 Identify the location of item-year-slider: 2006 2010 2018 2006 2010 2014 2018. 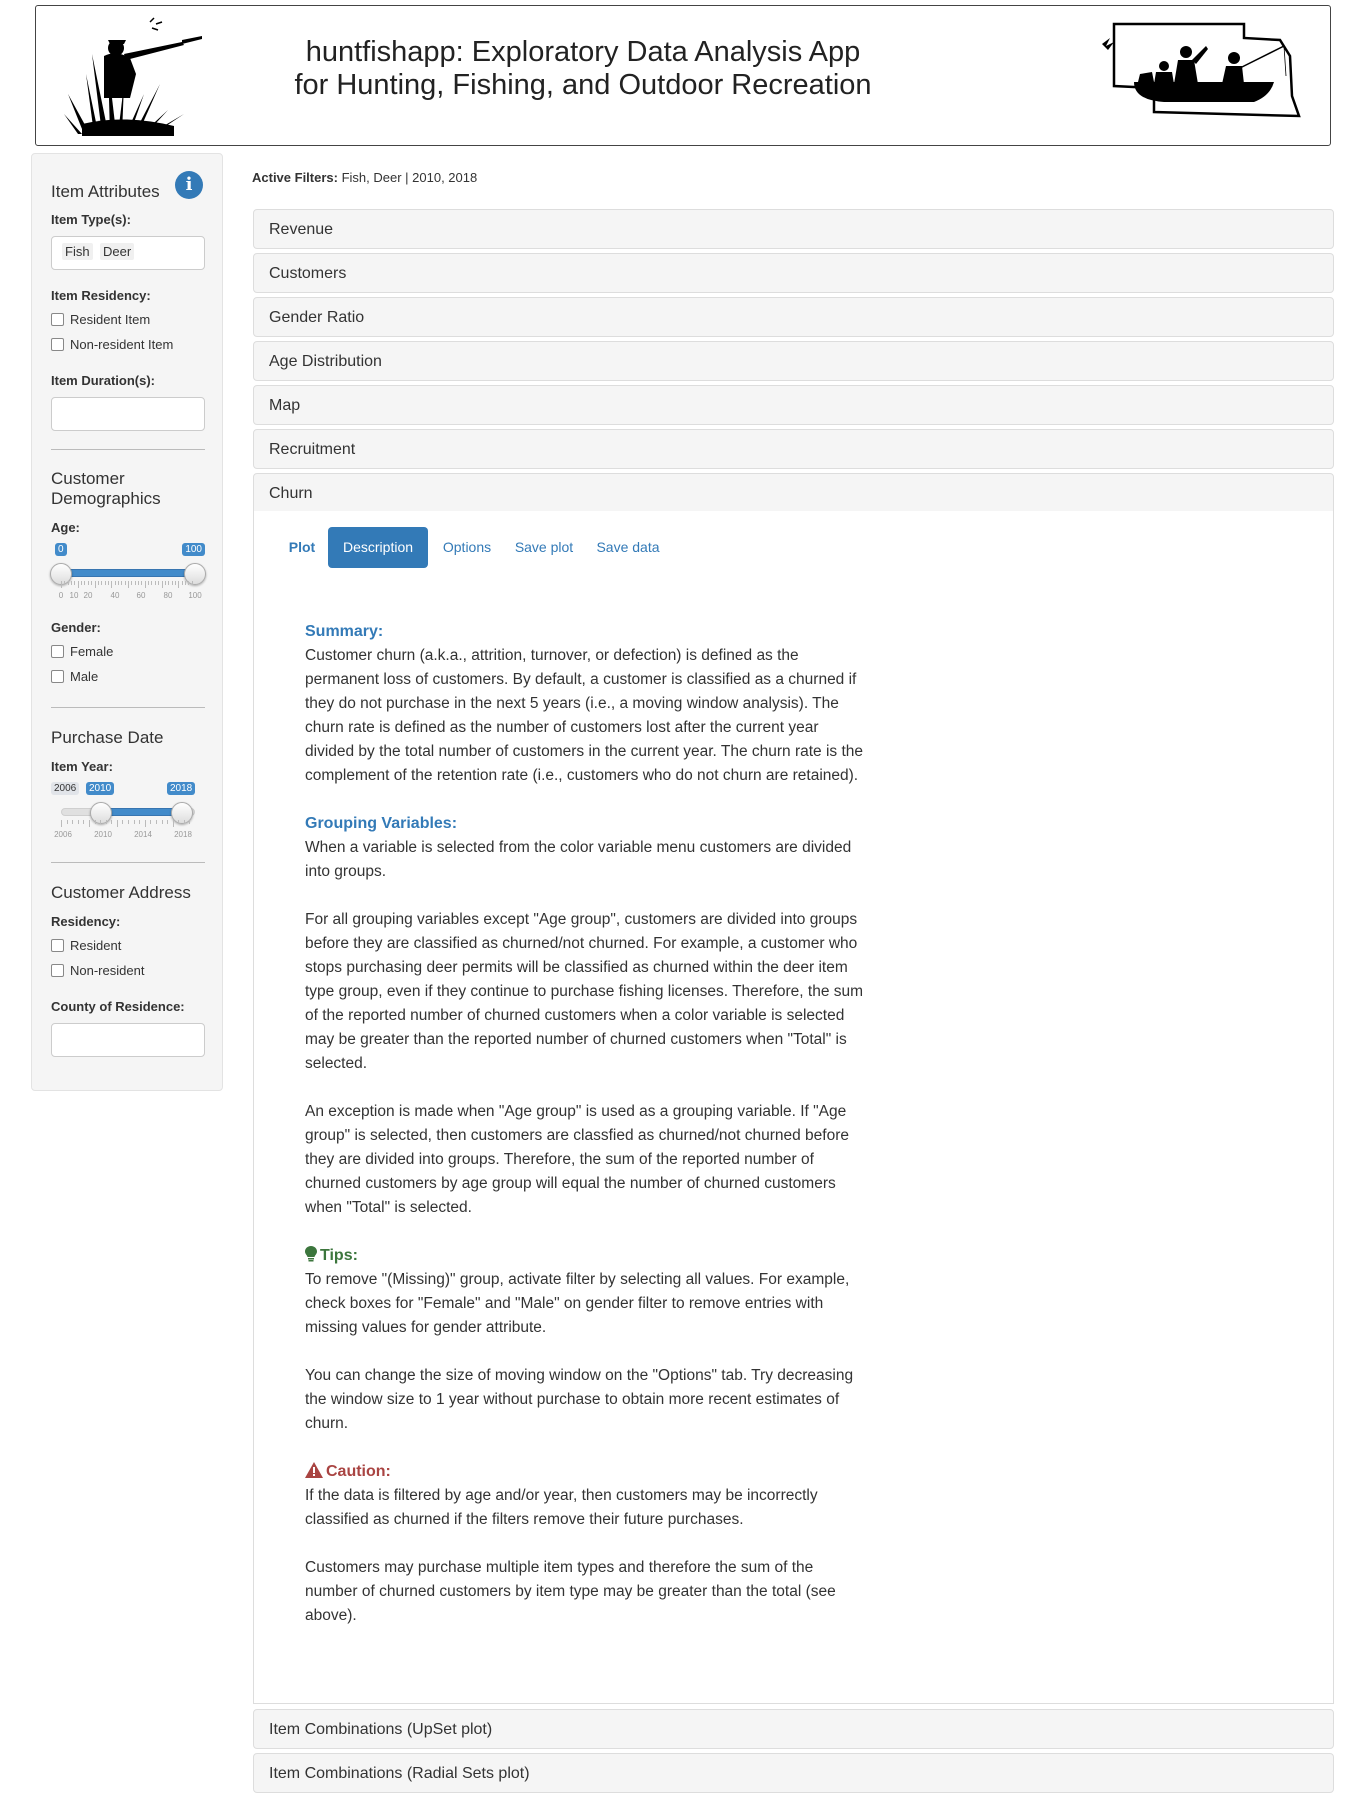
(128, 812).